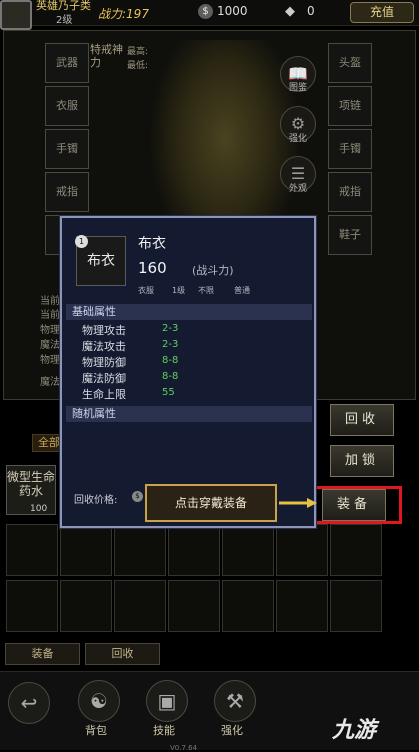 The height and width of the screenshot is (752, 419). I want to click on tab-recycle: 回收, so click(122, 654).